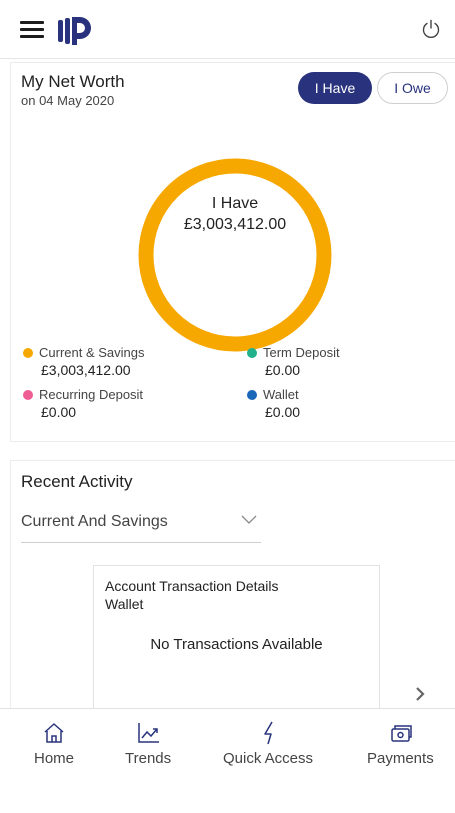 This screenshot has width=455, height=813. What do you see at coordinates (153, 744) in the screenshot?
I see `nav-trends: Trends` at bounding box center [153, 744].